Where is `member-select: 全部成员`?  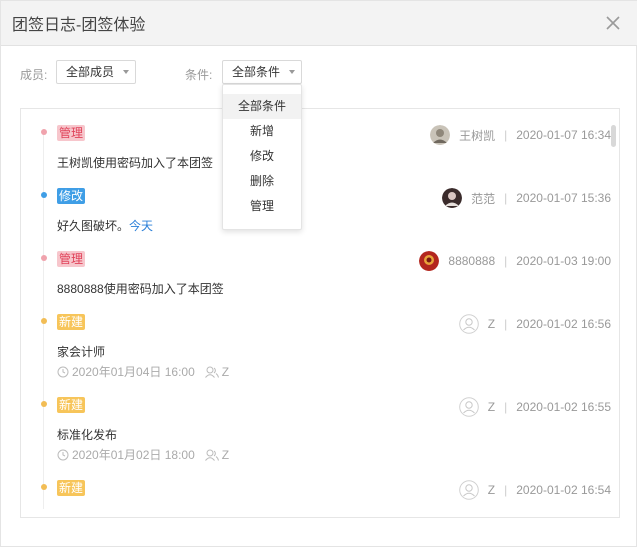 member-select: 全部成员 is located at coordinates (96, 72).